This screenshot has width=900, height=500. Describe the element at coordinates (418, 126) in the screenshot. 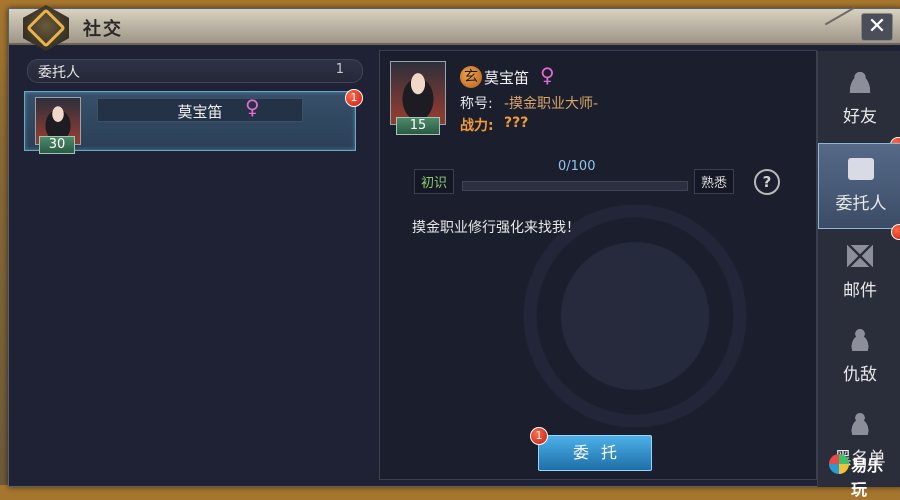

I see `detail-level-badge: 15` at that location.